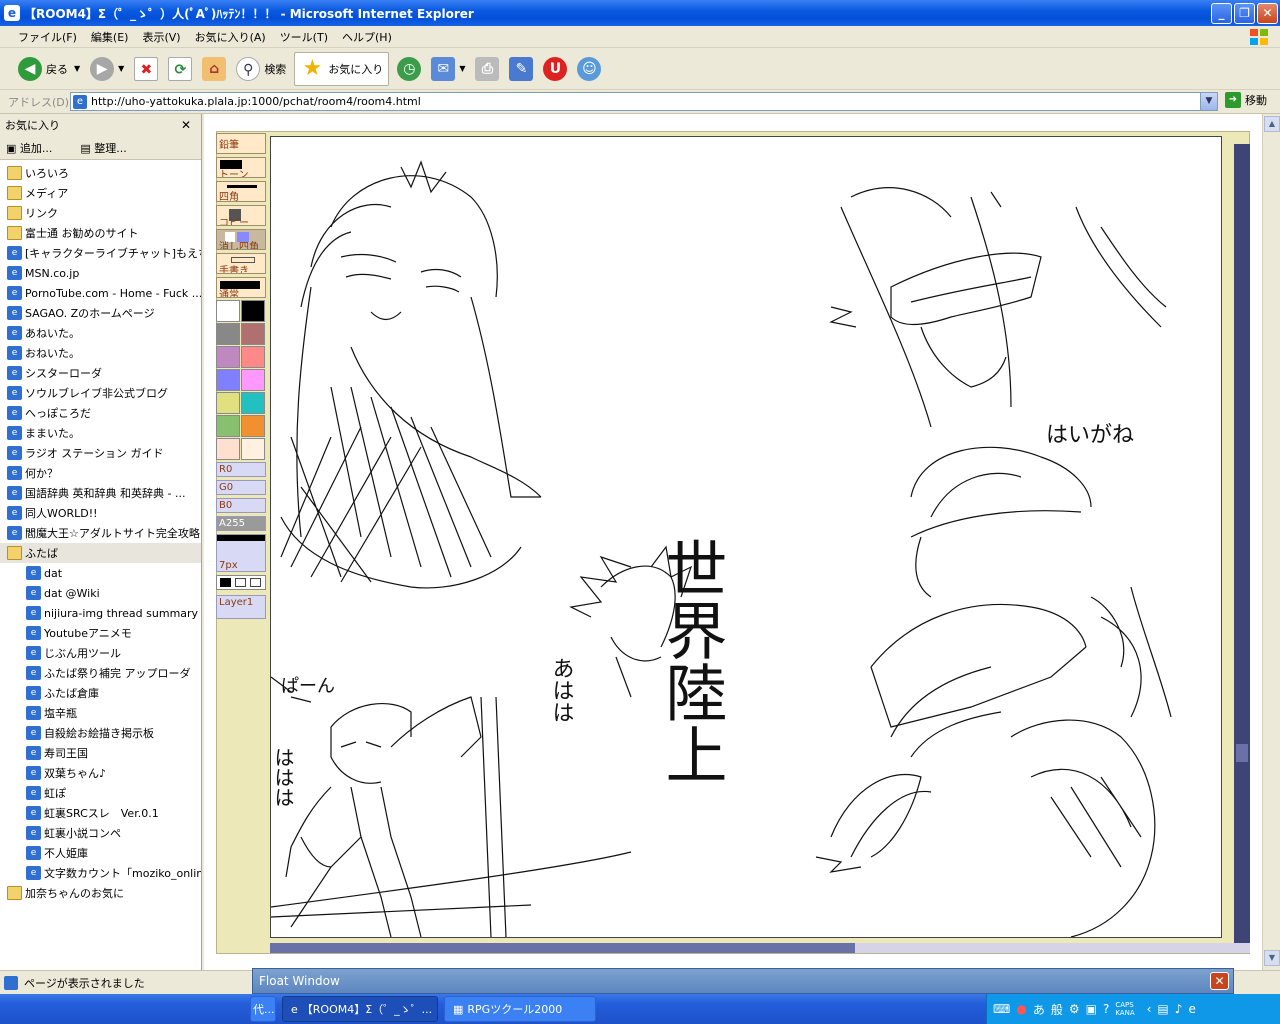 Image resolution: width=1280 pixels, height=1024 pixels. I want to click on favorite-link: e dat @Wiki, so click(100, 593).